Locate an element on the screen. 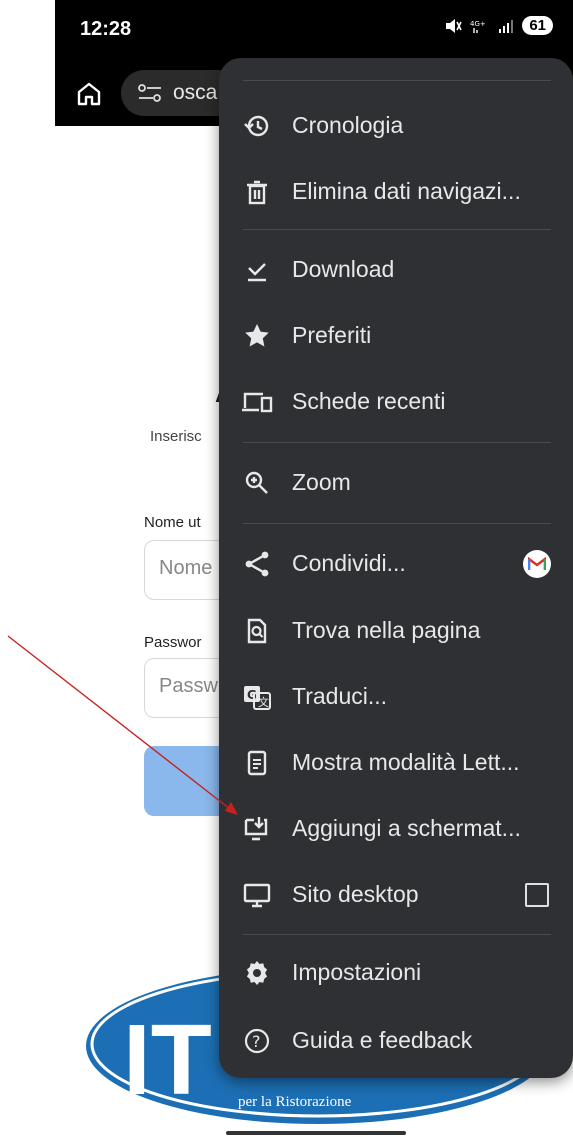 The width and height of the screenshot is (573, 1137). menu-item-settings: Impostazioni is located at coordinates (396, 973).